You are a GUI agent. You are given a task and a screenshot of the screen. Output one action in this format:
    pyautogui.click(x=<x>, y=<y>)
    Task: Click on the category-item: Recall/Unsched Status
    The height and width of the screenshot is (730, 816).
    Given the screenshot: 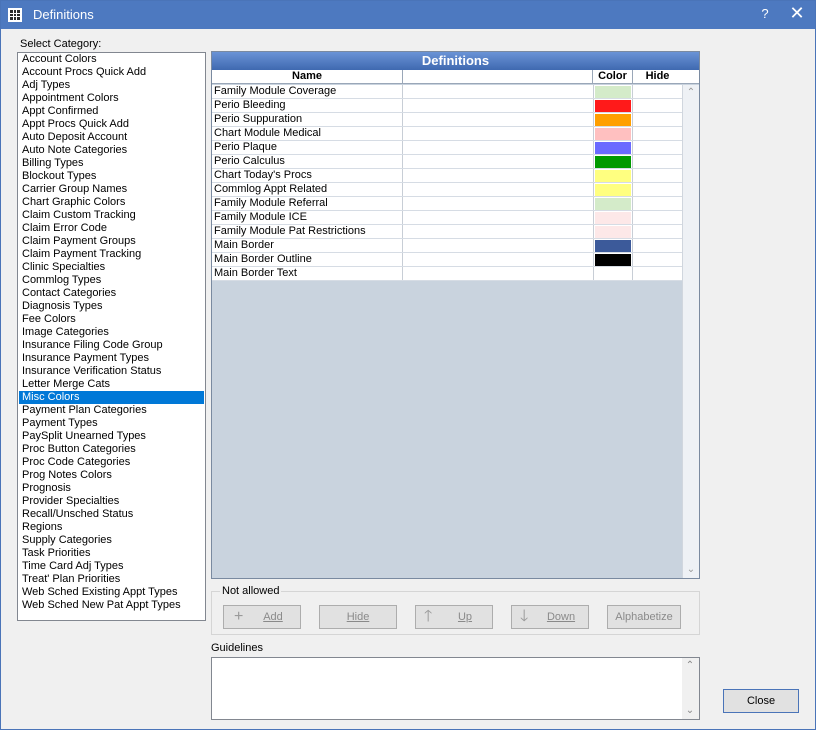 What is the action you would take?
    pyautogui.click(x=111, y=514)
    